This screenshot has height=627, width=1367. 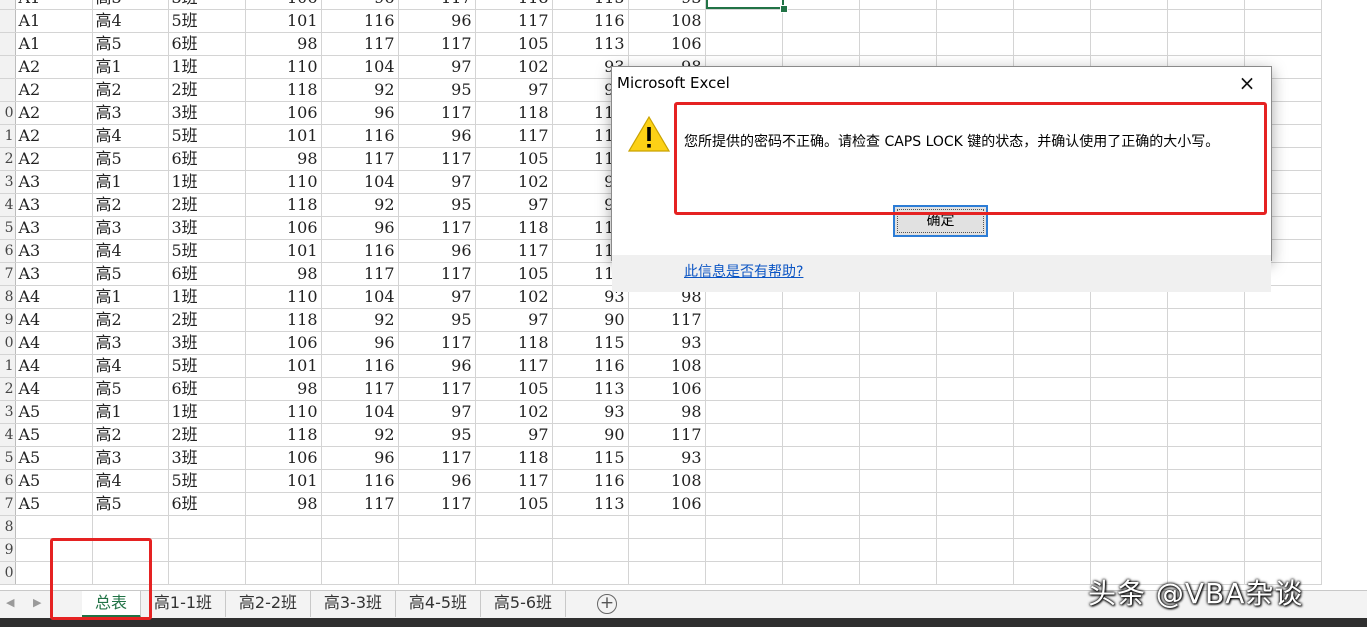 What do you see at coordinates (514, 412) in the screenshot?
I see `grid-cell: 102` at bounding box center [514, 412].